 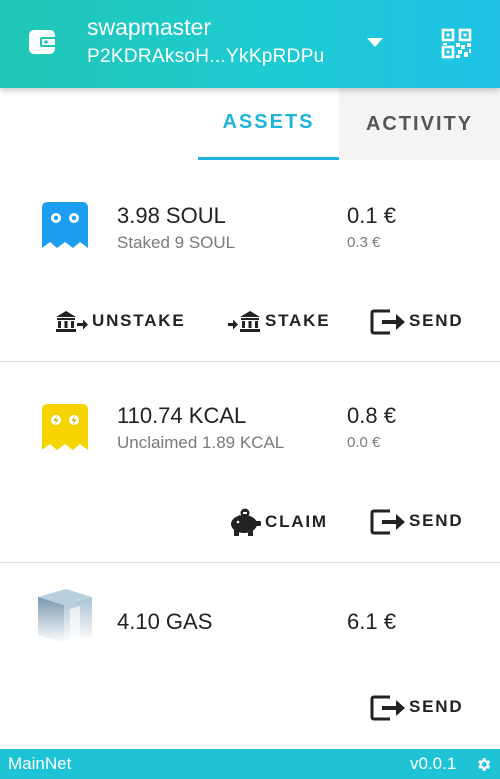 I want to click on asset-staked: Staked 9 SOUL, so click(x=176, y=242).